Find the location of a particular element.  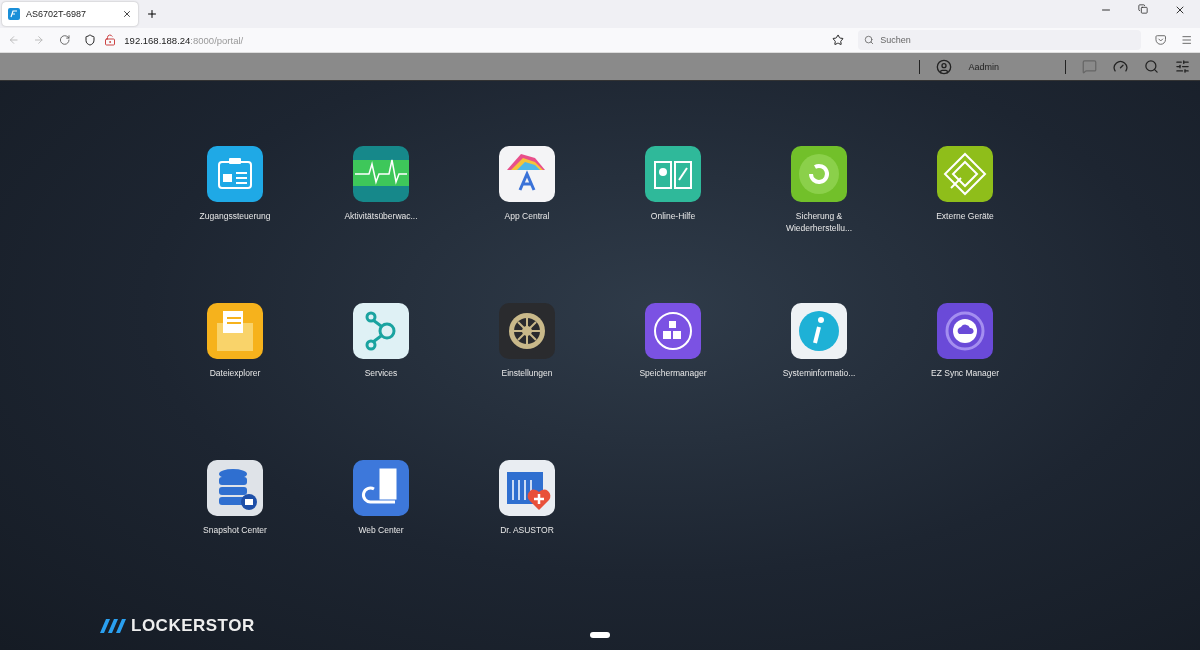

app-label: Speichermanager is located at coordinates (673, 373).